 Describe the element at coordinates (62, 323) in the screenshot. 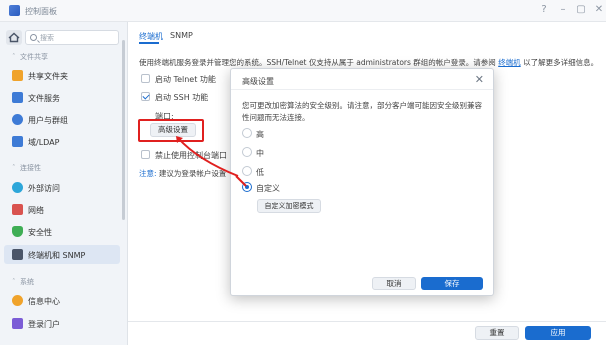

I see `sidebar-item-login-portal: 登录门户` at that location.